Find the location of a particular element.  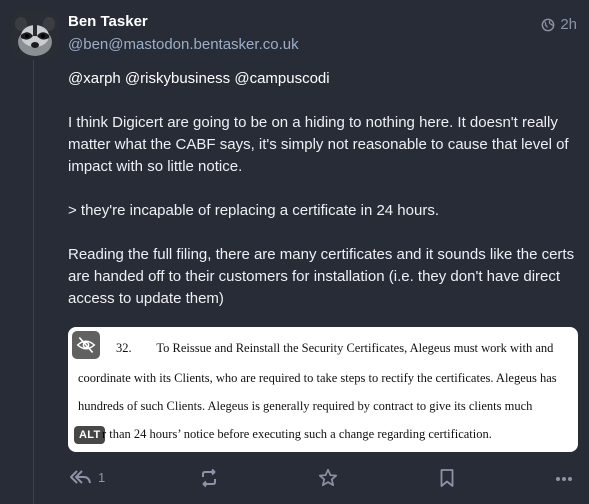

bookmark-button is located at coordinates (447, 478).